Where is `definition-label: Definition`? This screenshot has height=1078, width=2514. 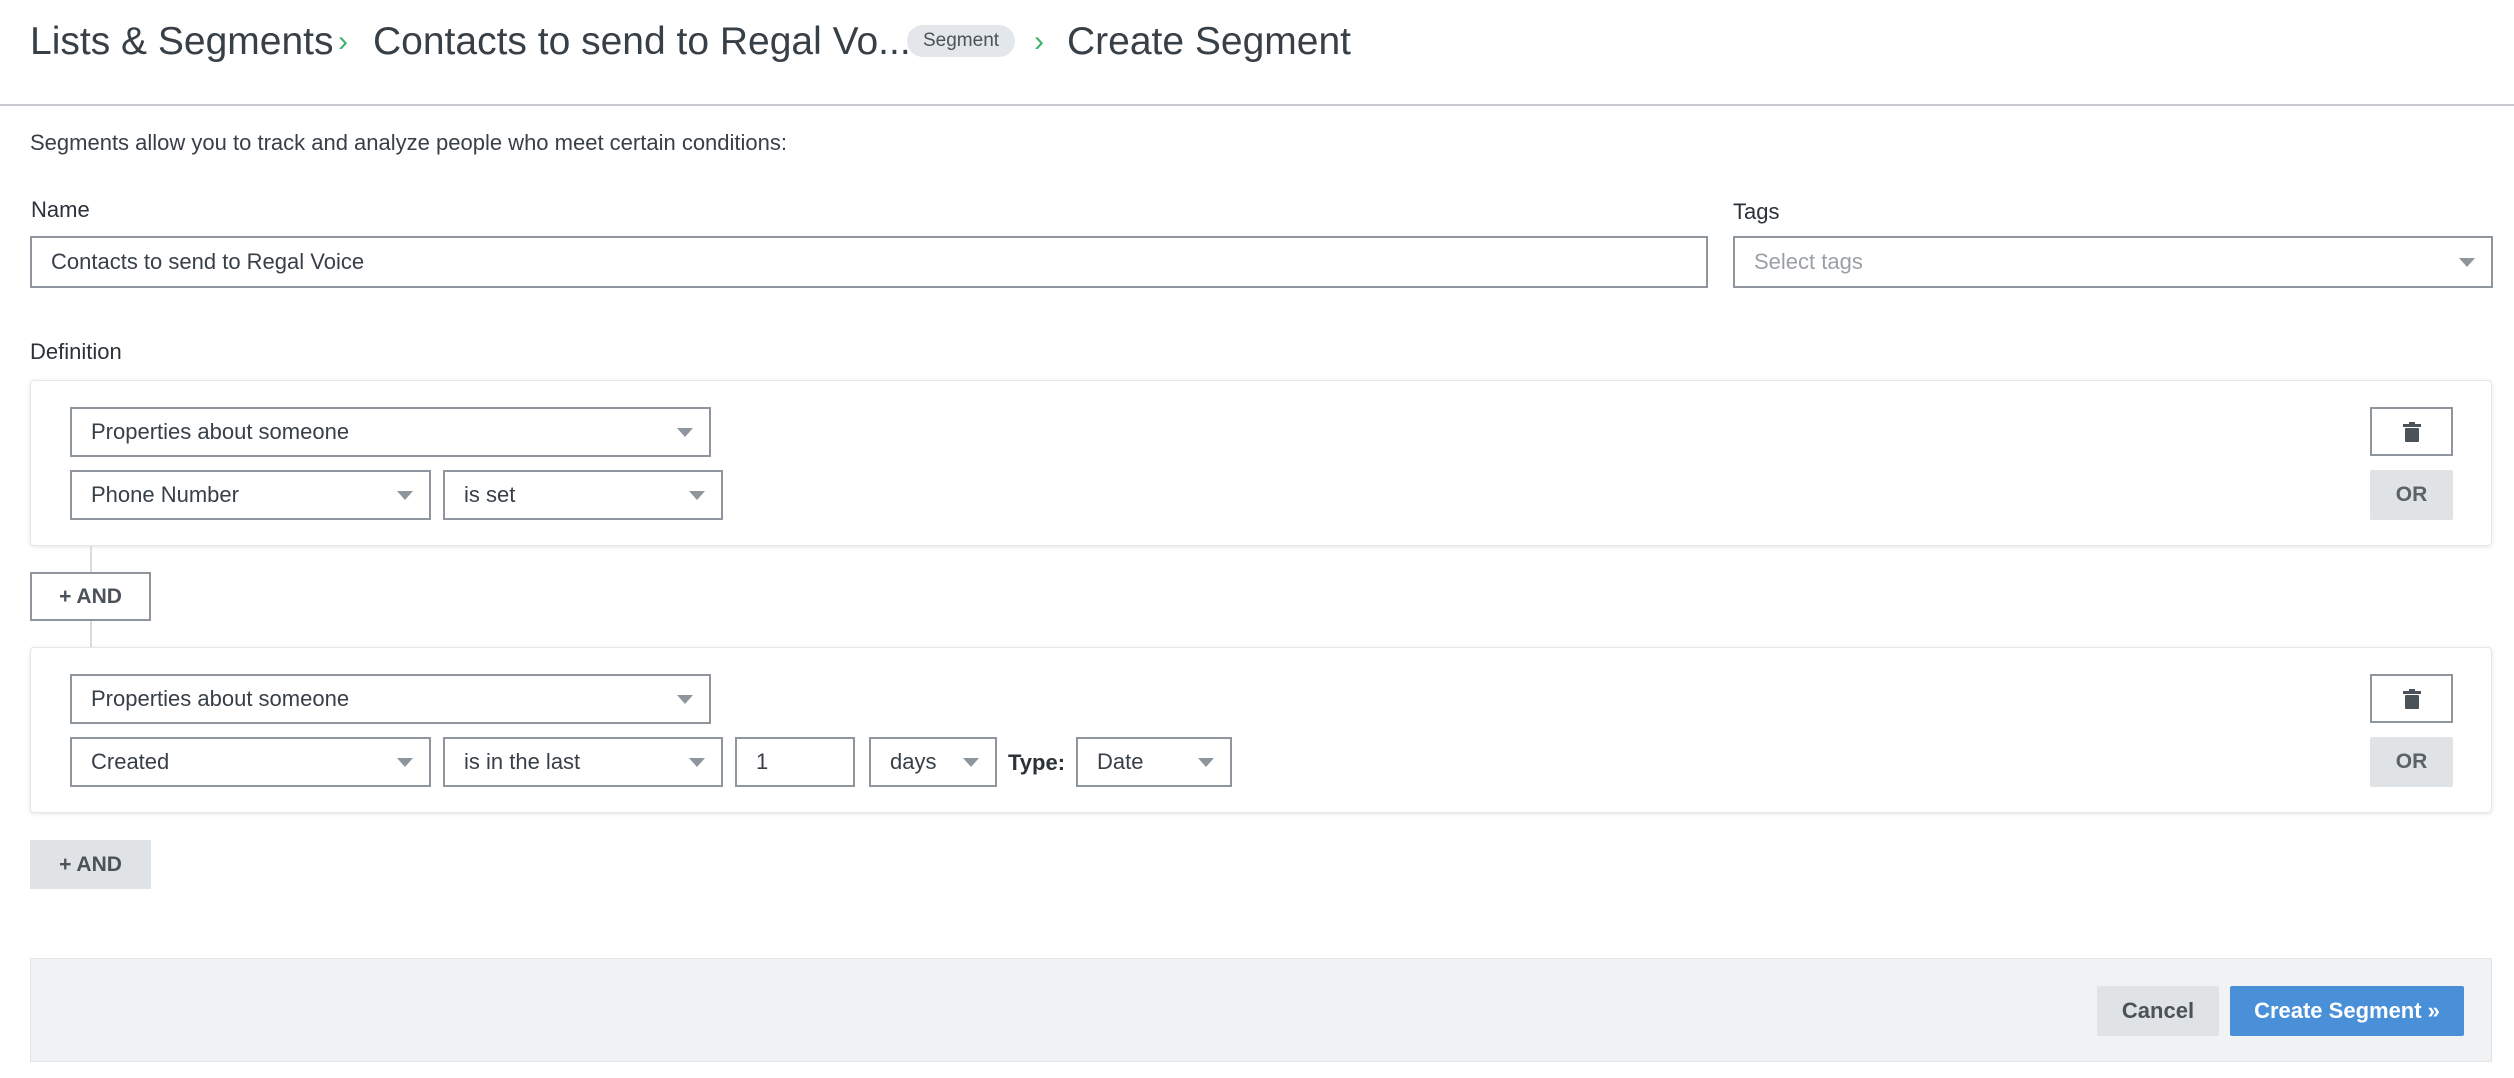 definition-label: Definition is located at coordinates (76, 351).